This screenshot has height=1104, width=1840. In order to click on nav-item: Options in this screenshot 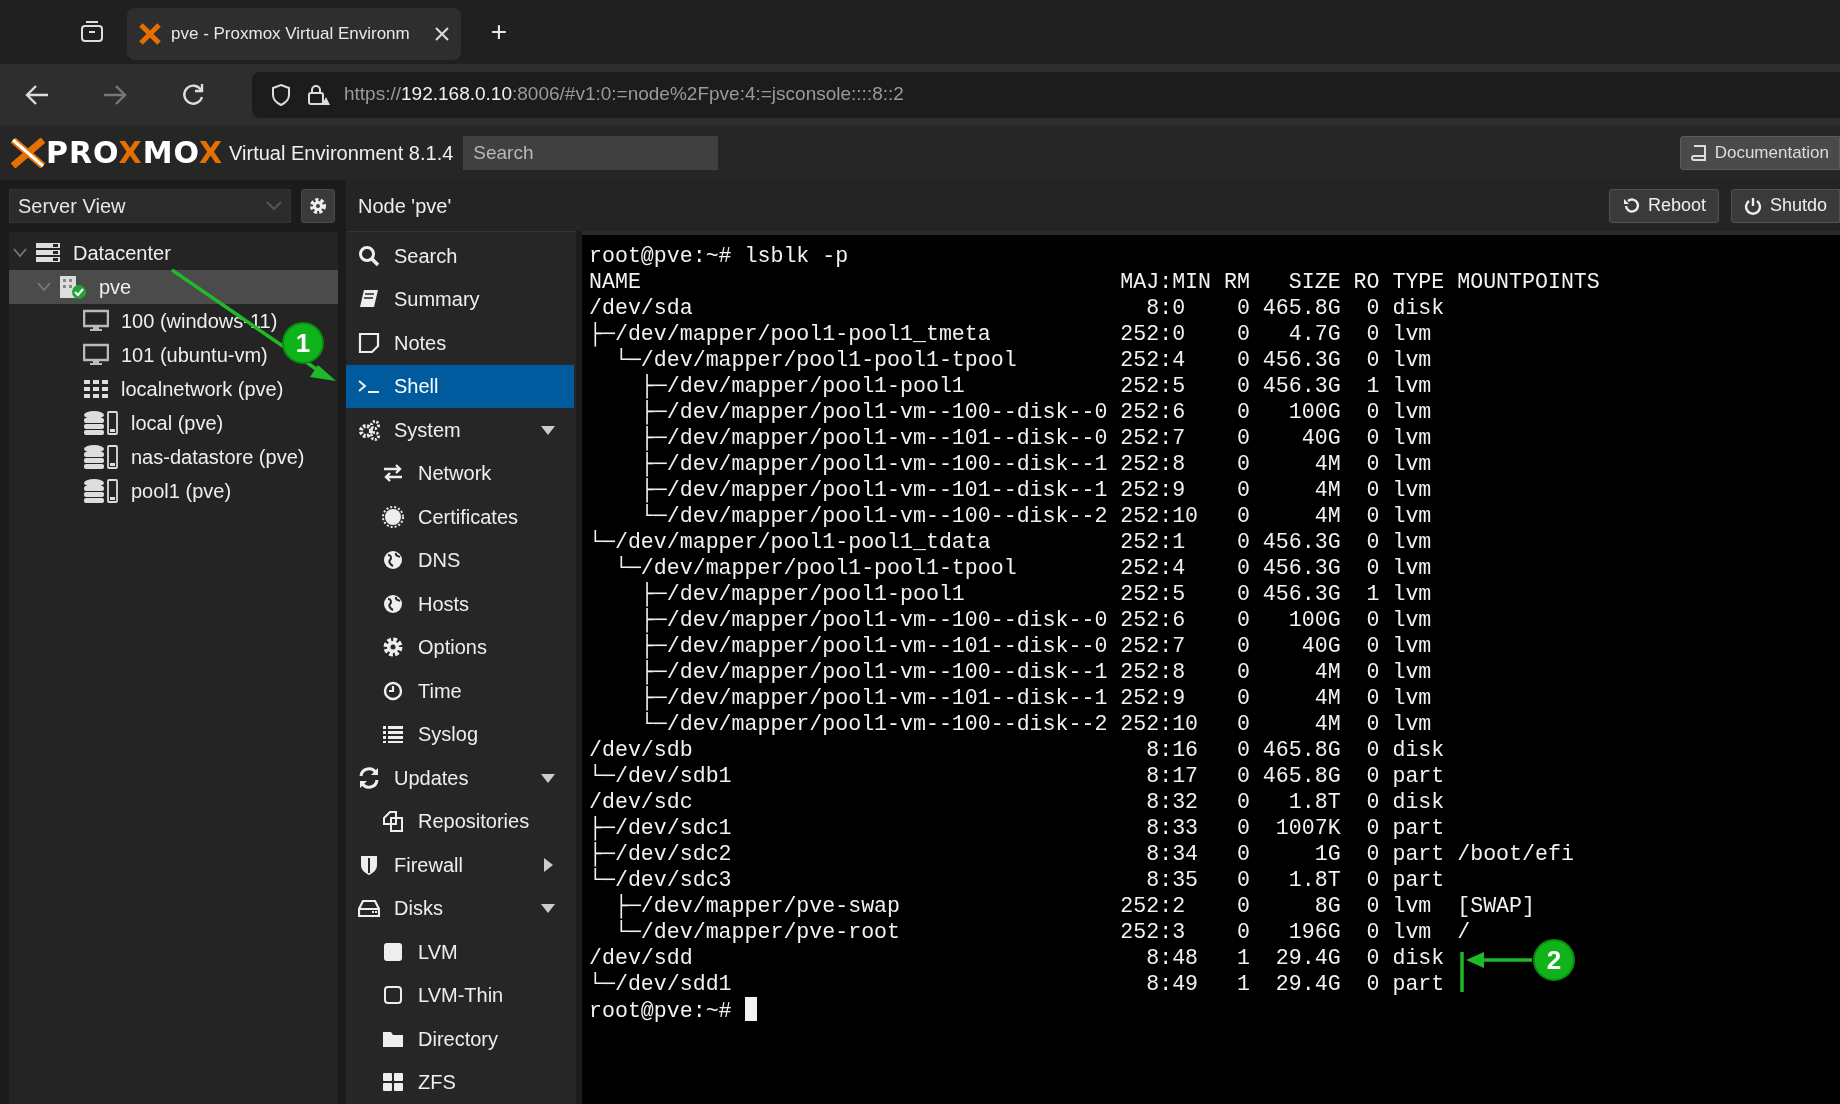, I will do `click(460, 647)`.